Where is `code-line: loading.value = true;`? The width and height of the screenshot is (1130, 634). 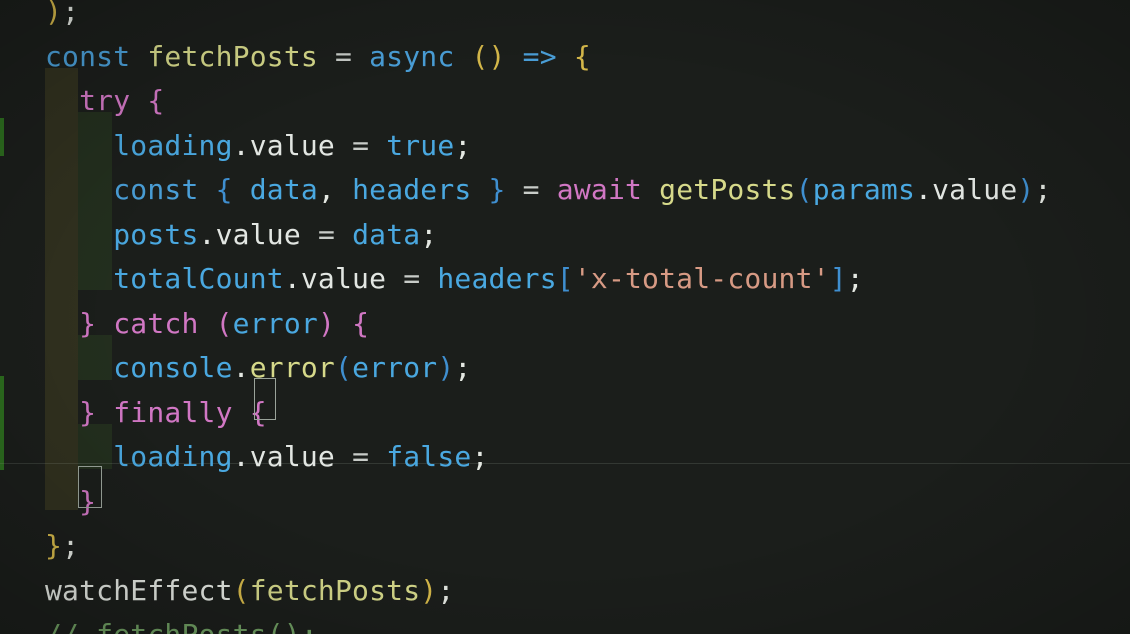 code-line: loading.value = true; is located at coordinates (565, 146).